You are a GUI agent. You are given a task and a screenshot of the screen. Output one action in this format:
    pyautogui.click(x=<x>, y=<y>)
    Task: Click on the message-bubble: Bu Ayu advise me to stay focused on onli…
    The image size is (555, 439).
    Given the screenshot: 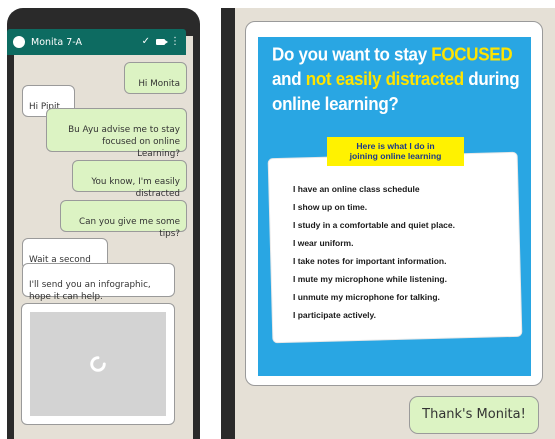 What is the action you would take?
    pyautogui.click(x=116, y=133)
    